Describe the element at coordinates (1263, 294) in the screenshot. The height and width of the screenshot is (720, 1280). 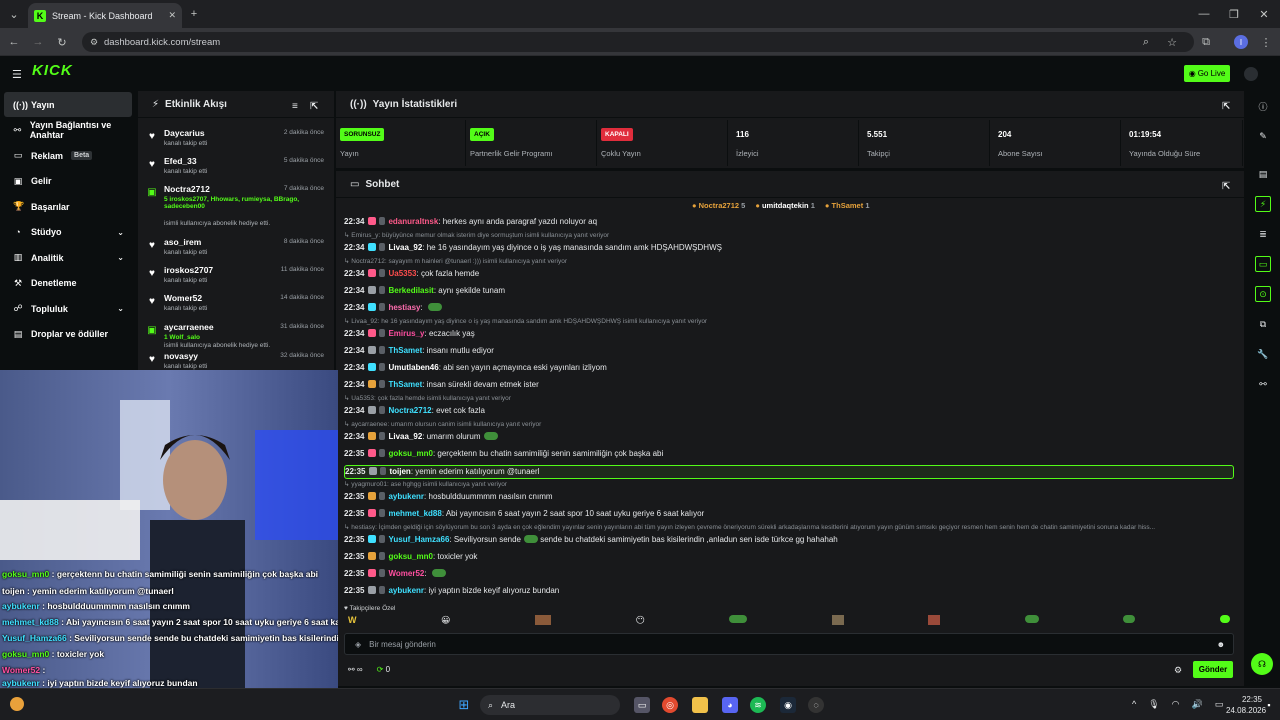
I see `broadcast-panel-icon: ⊙` at that location.